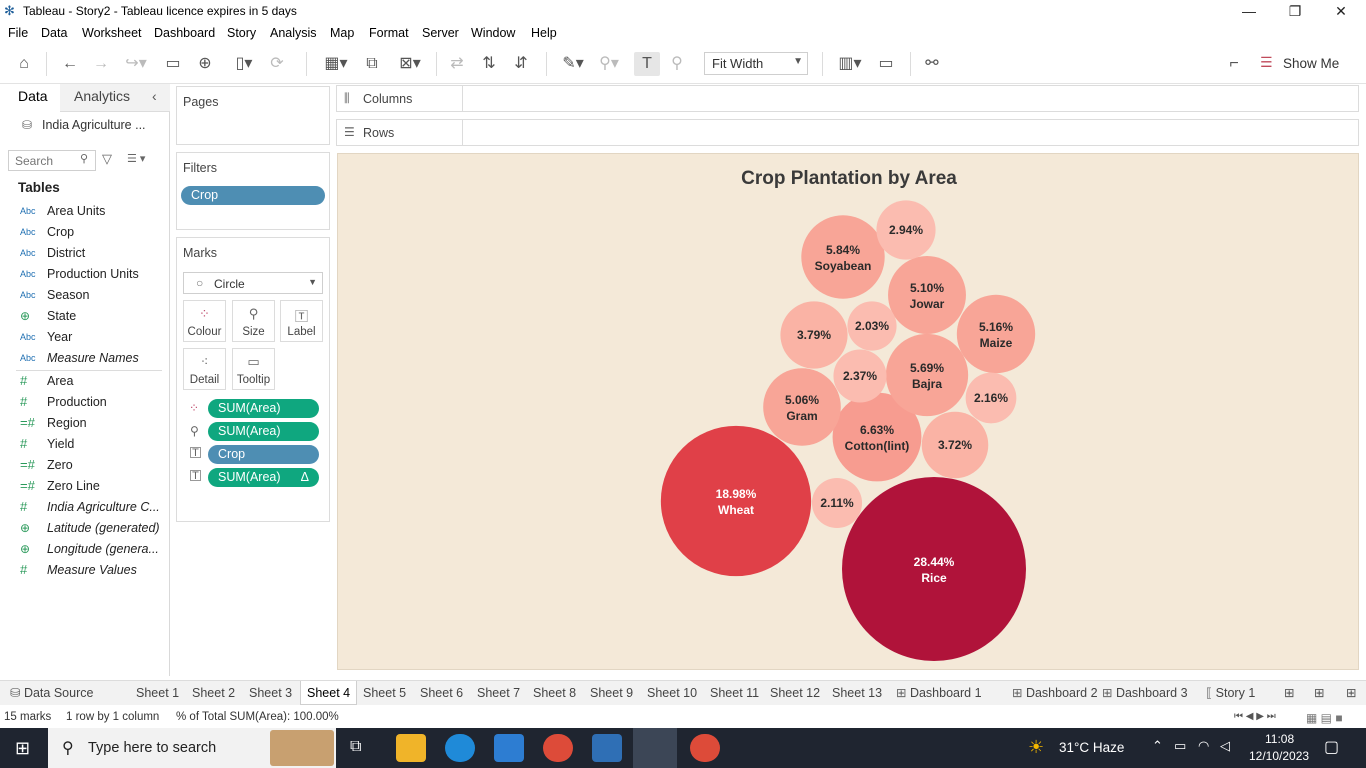 This screenshot has height=768, width=1366. I want to click on highlight-icon: ✎▾, so click(573, 64).